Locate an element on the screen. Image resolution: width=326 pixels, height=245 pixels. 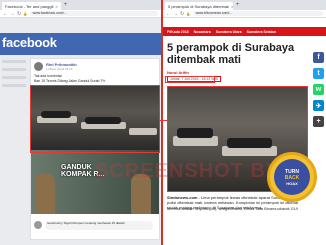
whatsapp-share-icon: w is located at coordinates (318, 89).